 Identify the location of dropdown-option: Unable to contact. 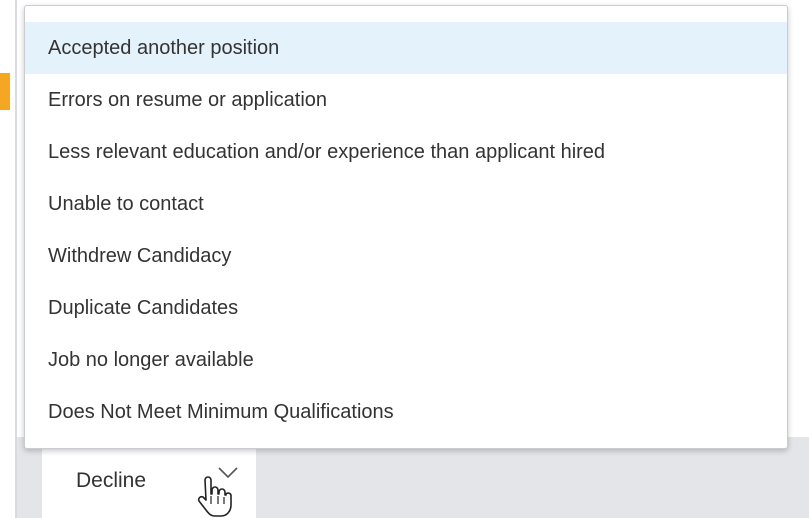
(406, 204).